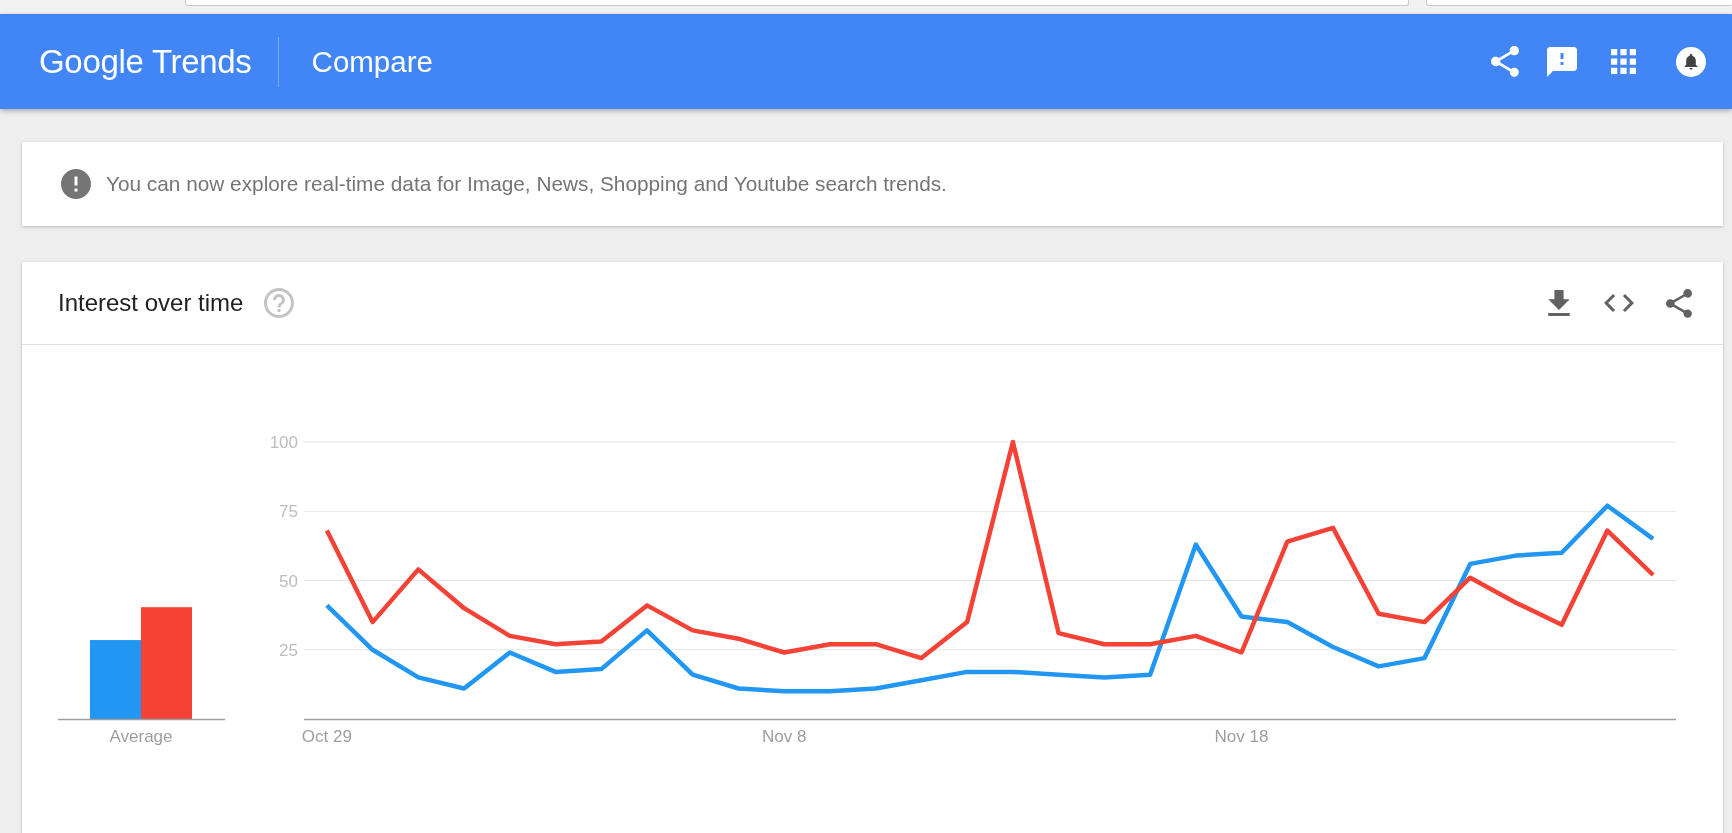 Image resolution: width=1732 pixels, height=833 pixels. Describe the element at coordinates (1559, 303) in the screenshot. I see `download-icon` at that location.